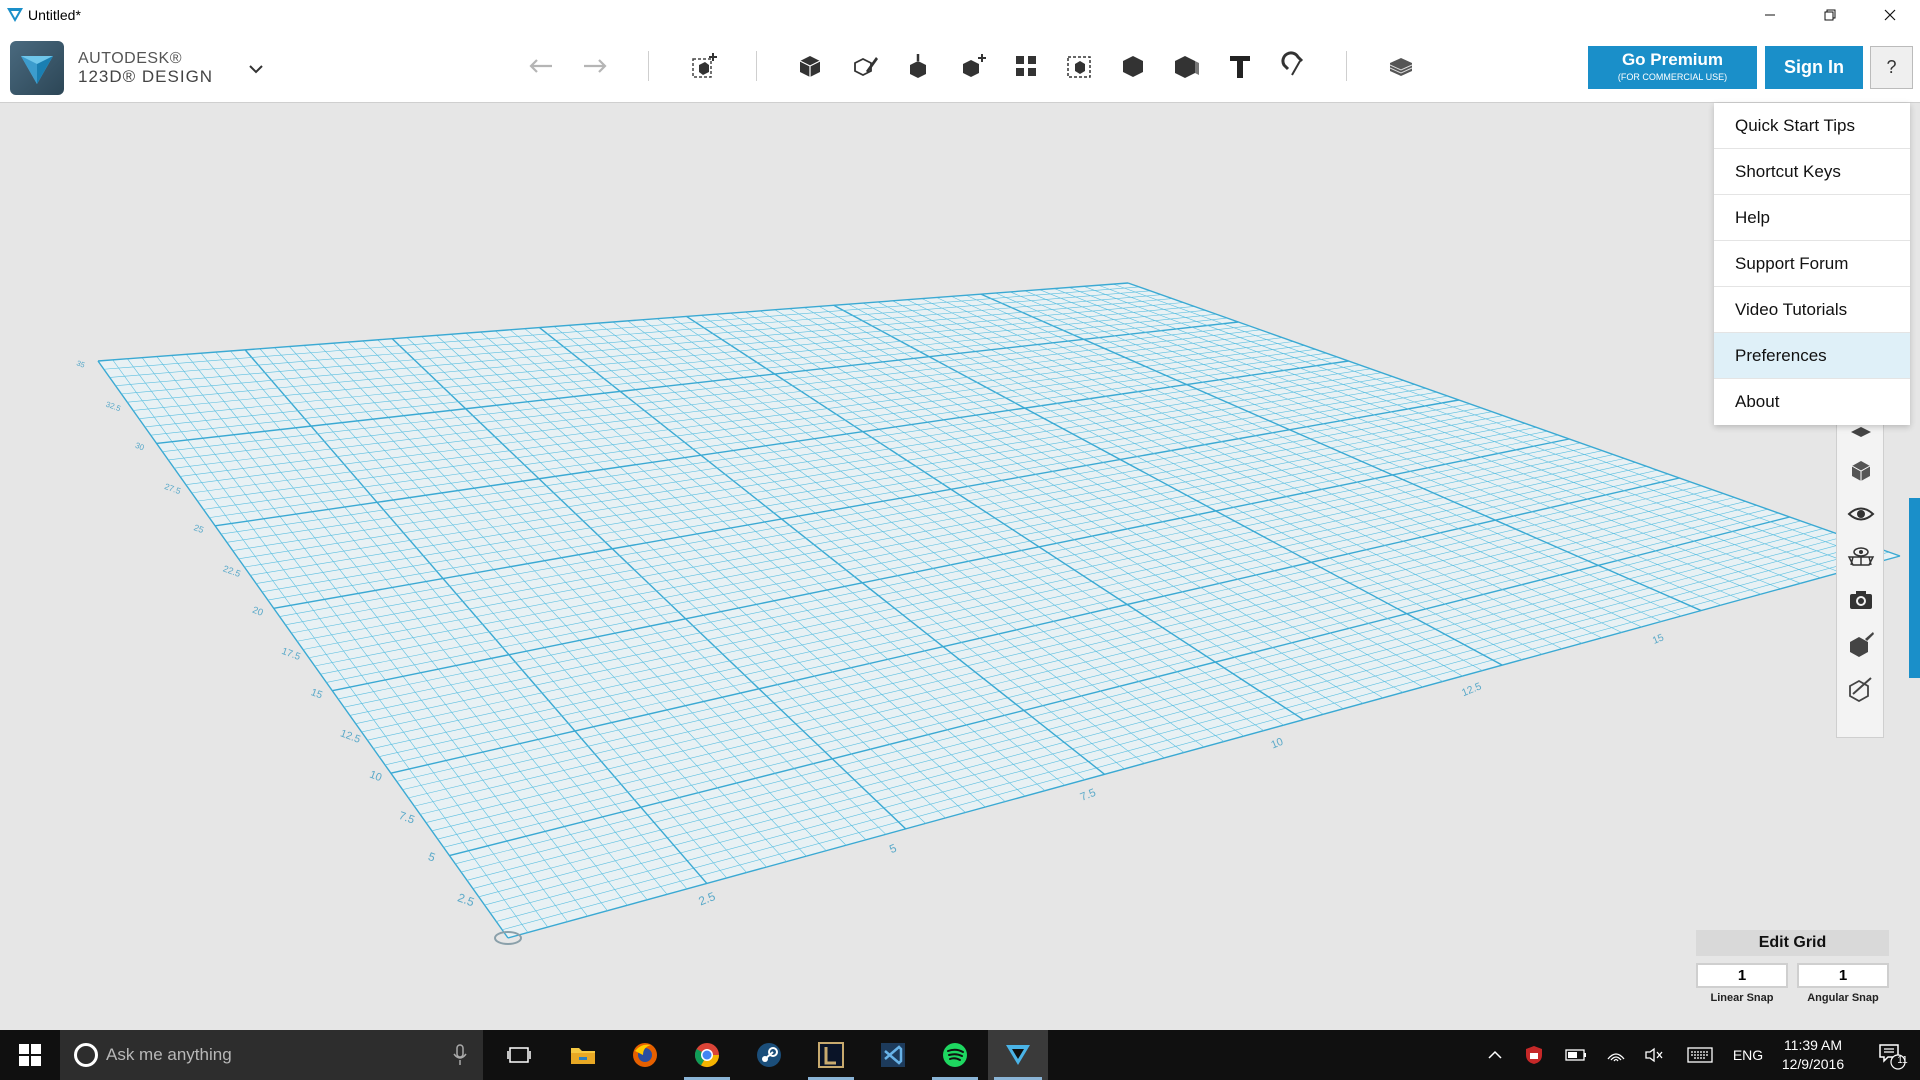  Describe the element at coordinates (1812, 356) in the screenshot. I see `help-menu-item-preferences: Preferences` at that location.